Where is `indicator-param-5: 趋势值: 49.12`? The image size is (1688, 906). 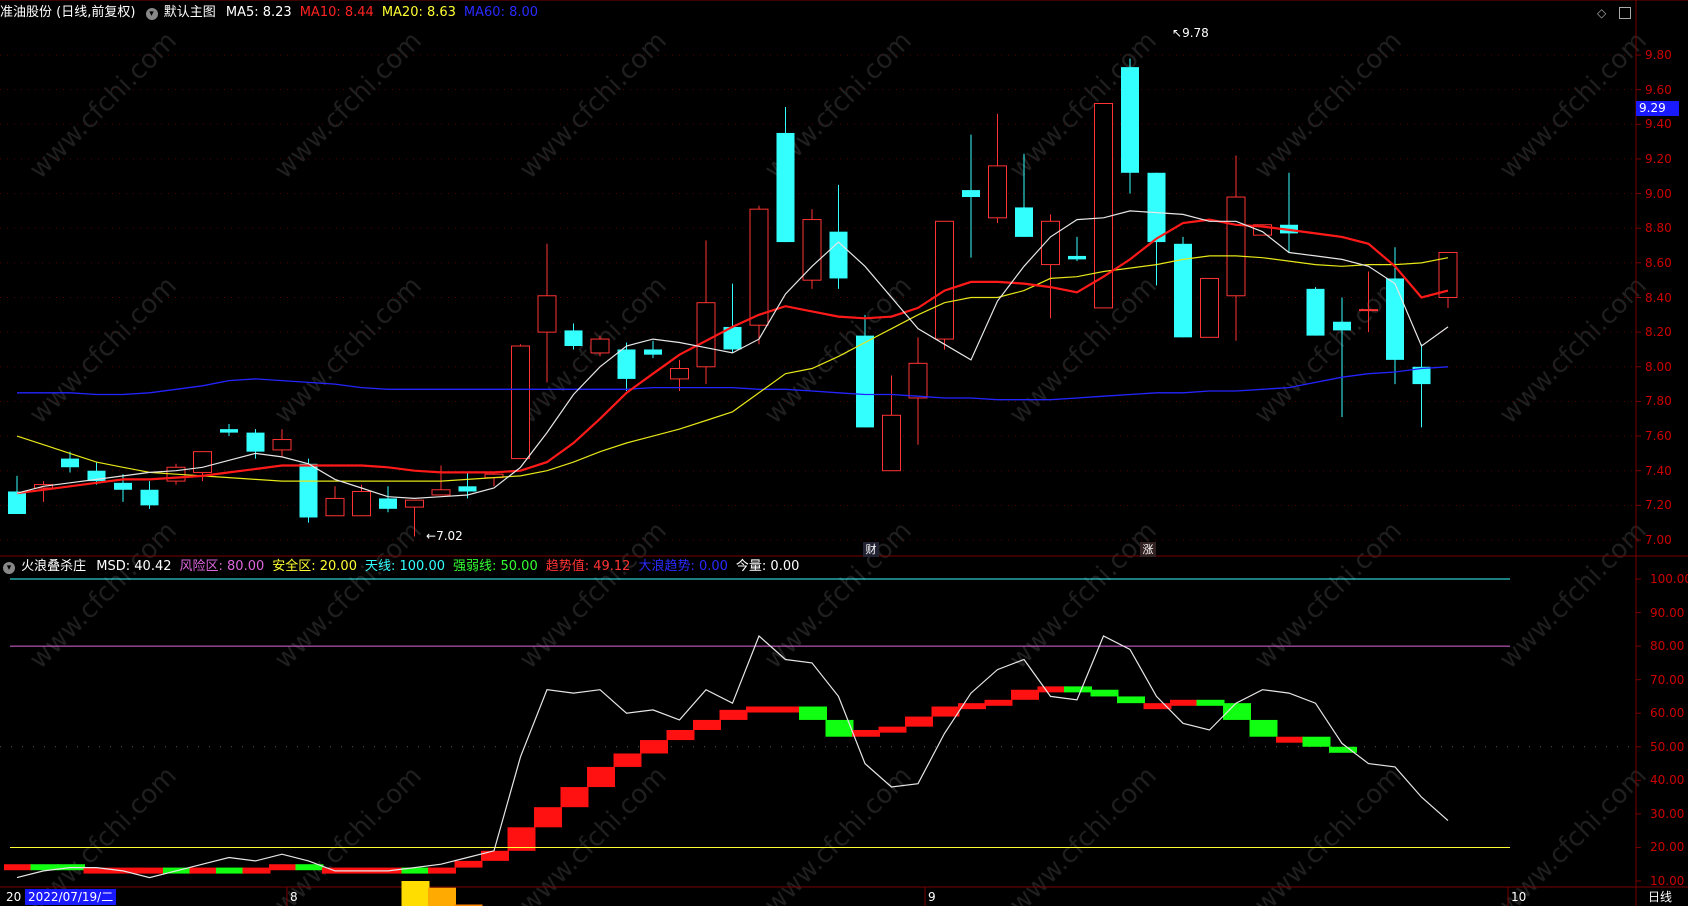 indicator-param-5: 趋势值: 49.12 is located at coordinates (588, 566).